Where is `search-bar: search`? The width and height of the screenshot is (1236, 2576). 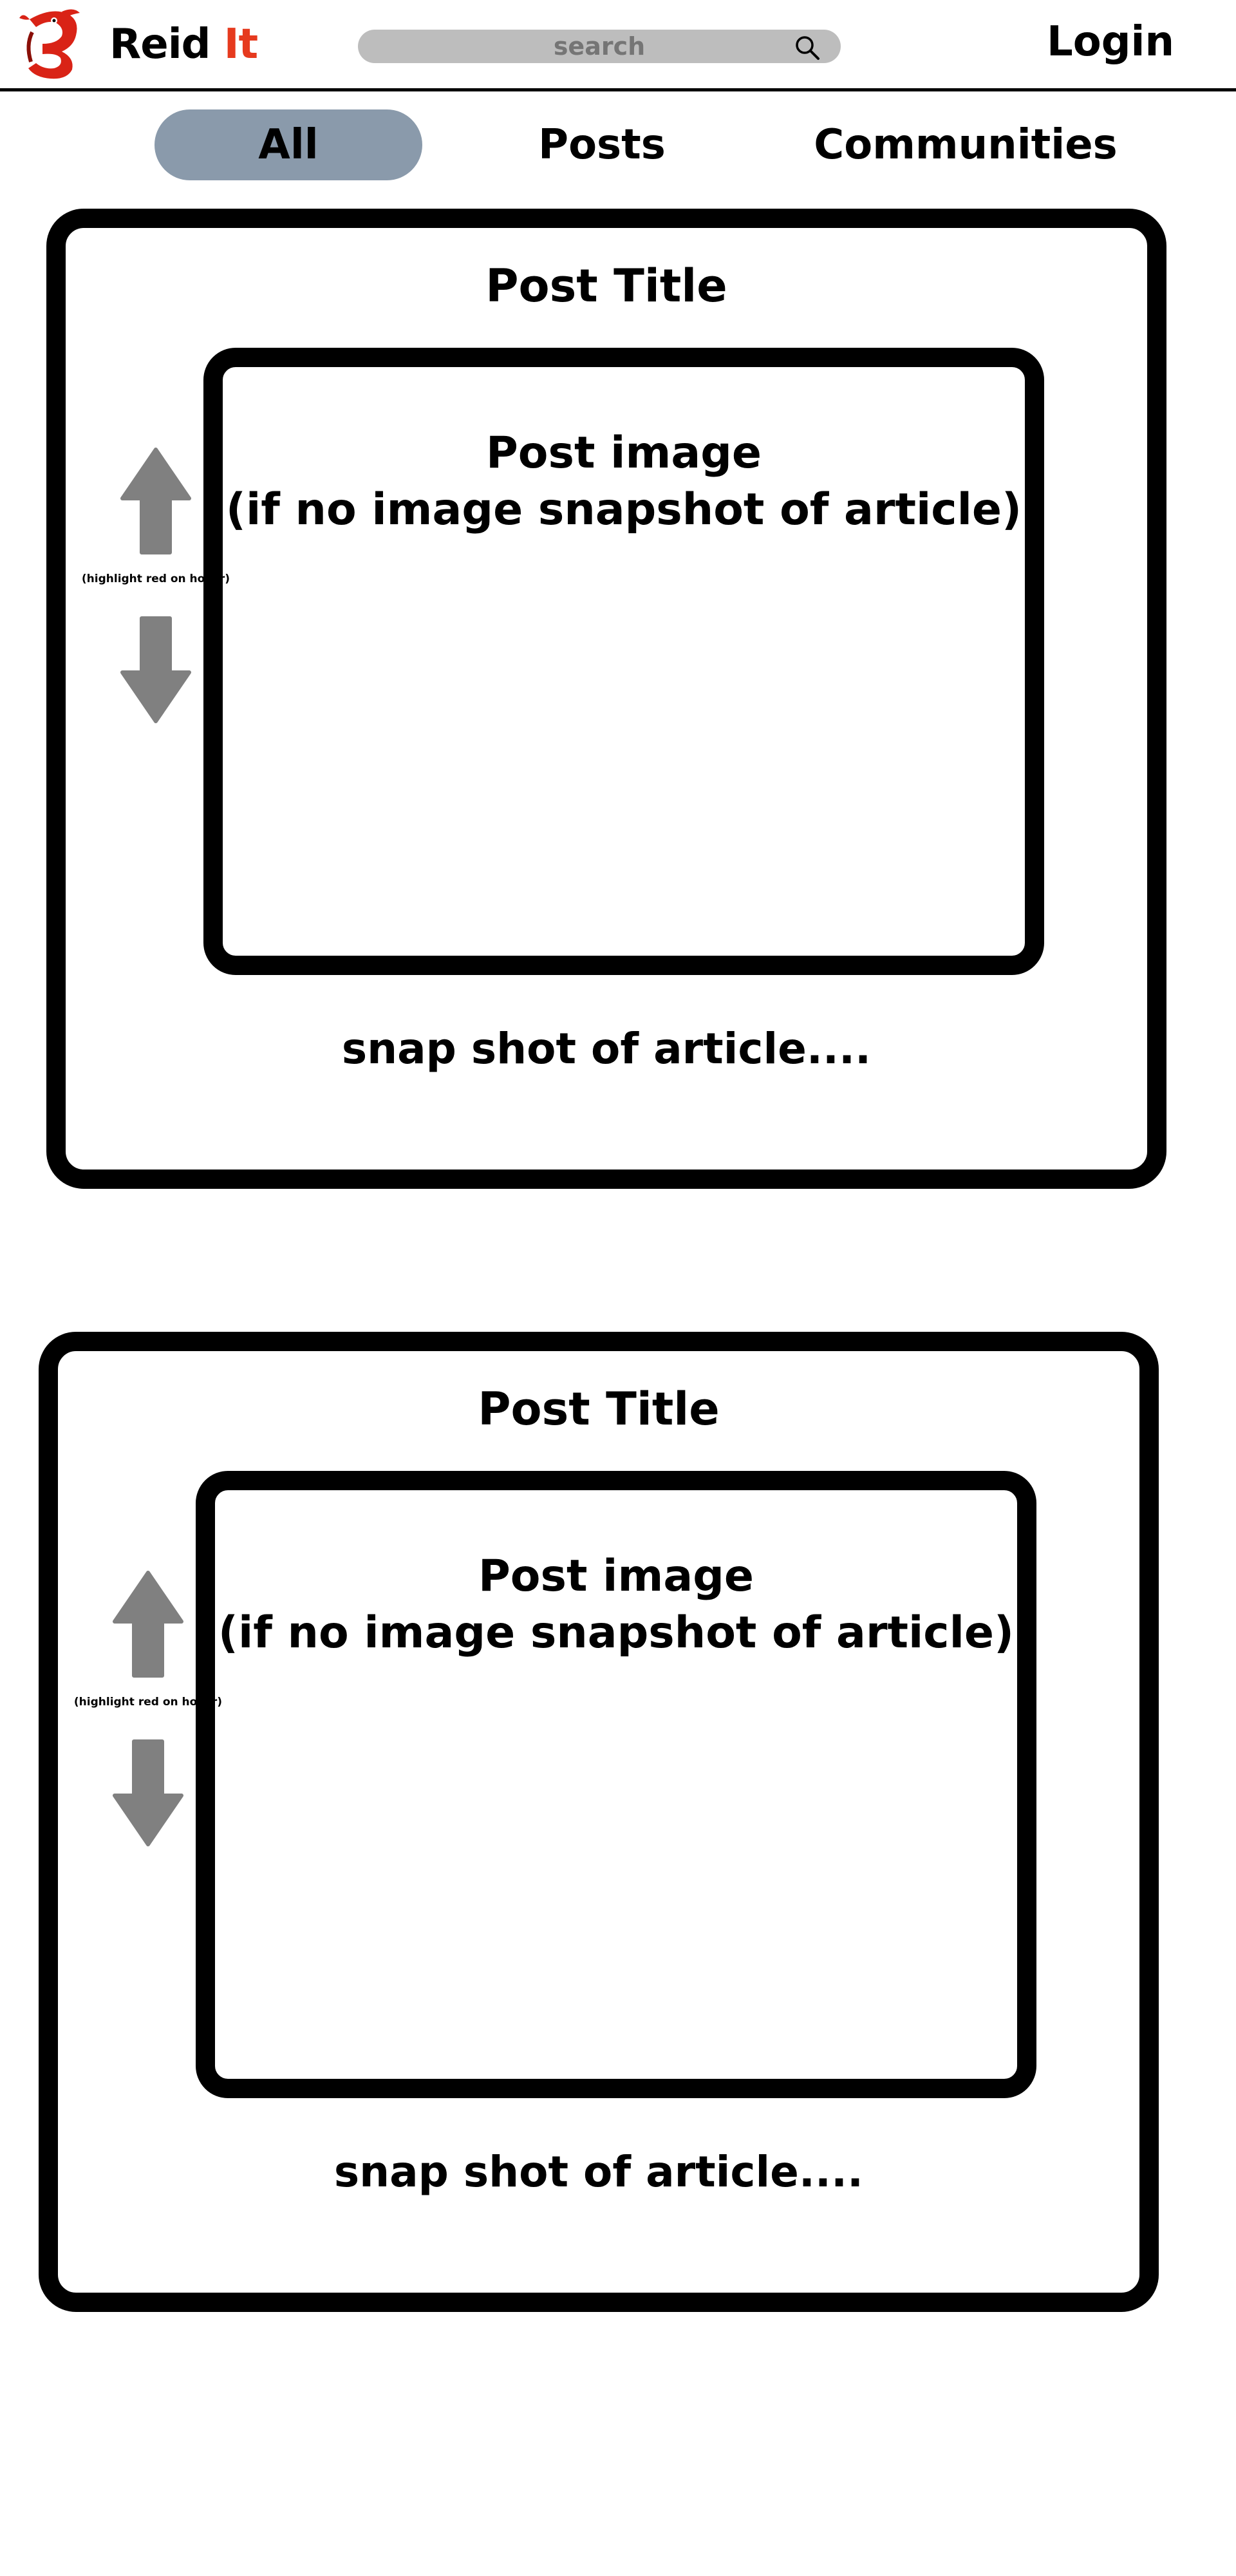 search-bar: search is located at coordinates (599, 46).